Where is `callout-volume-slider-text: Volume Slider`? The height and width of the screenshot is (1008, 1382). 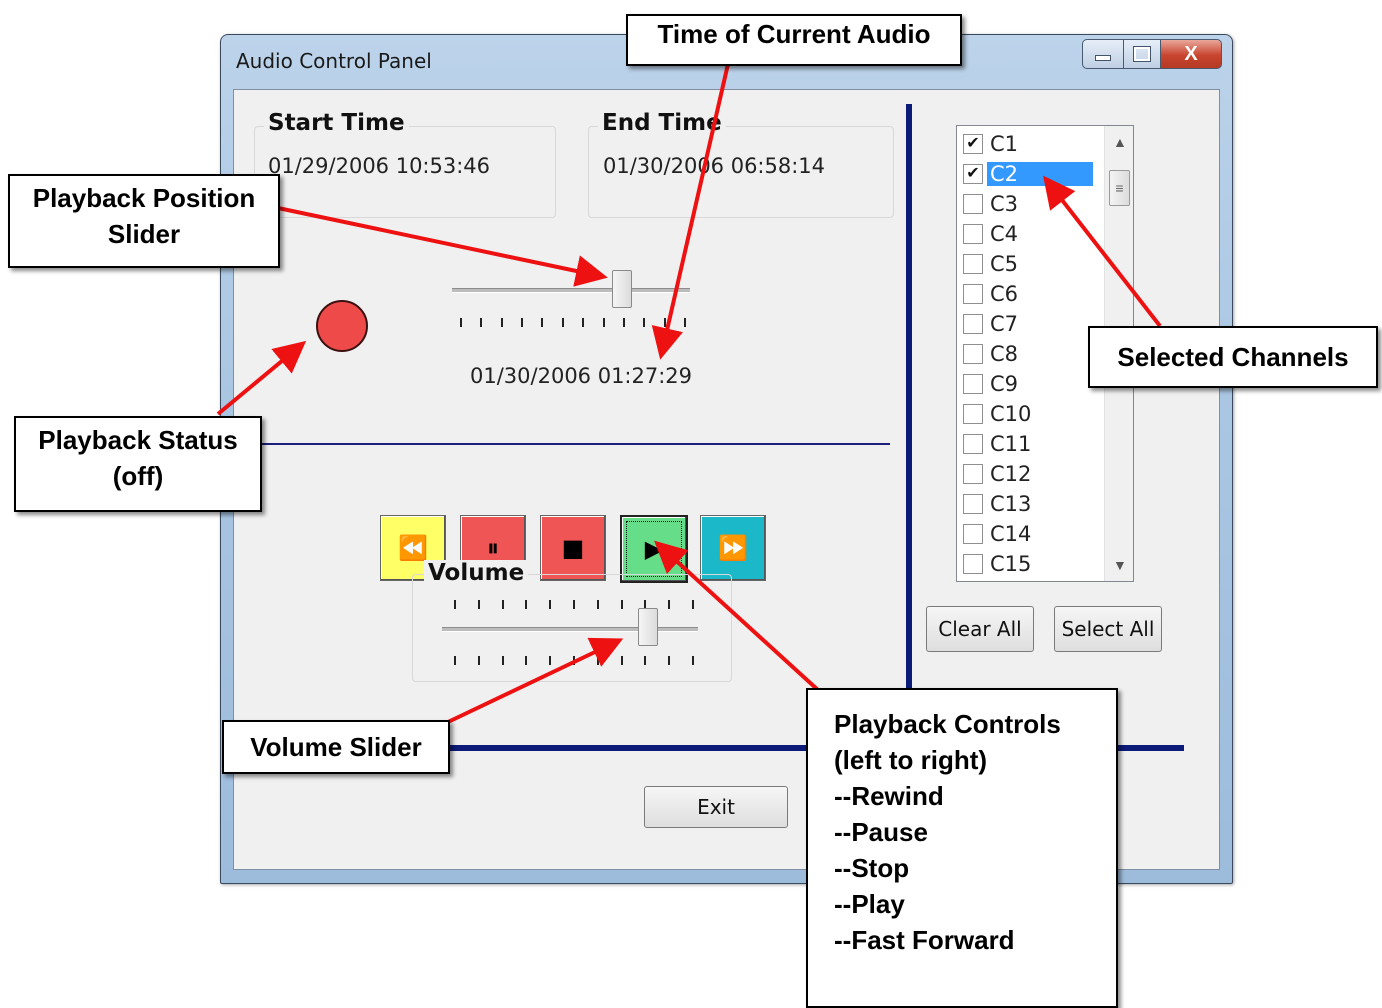 callout-volume-slider-text: Volume Slider is located at coordinates (336, 747).